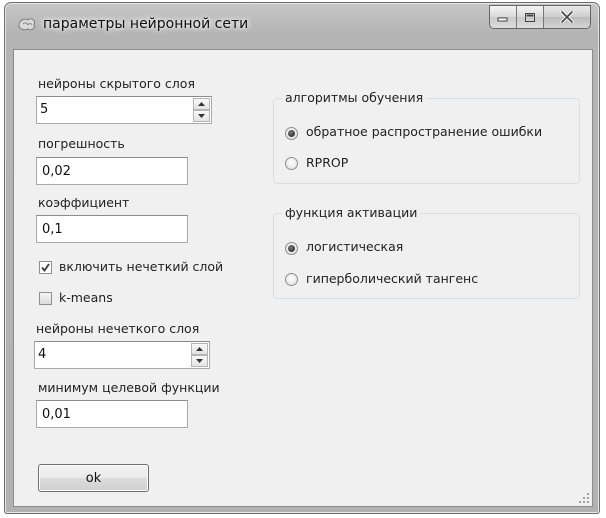 Image resolution: width=606 pixels, height=518 pixels. What do you see at coordinates (291, 279) in the screenshot?
I see `radio-tanh-button` at bounding box center [291, 279].